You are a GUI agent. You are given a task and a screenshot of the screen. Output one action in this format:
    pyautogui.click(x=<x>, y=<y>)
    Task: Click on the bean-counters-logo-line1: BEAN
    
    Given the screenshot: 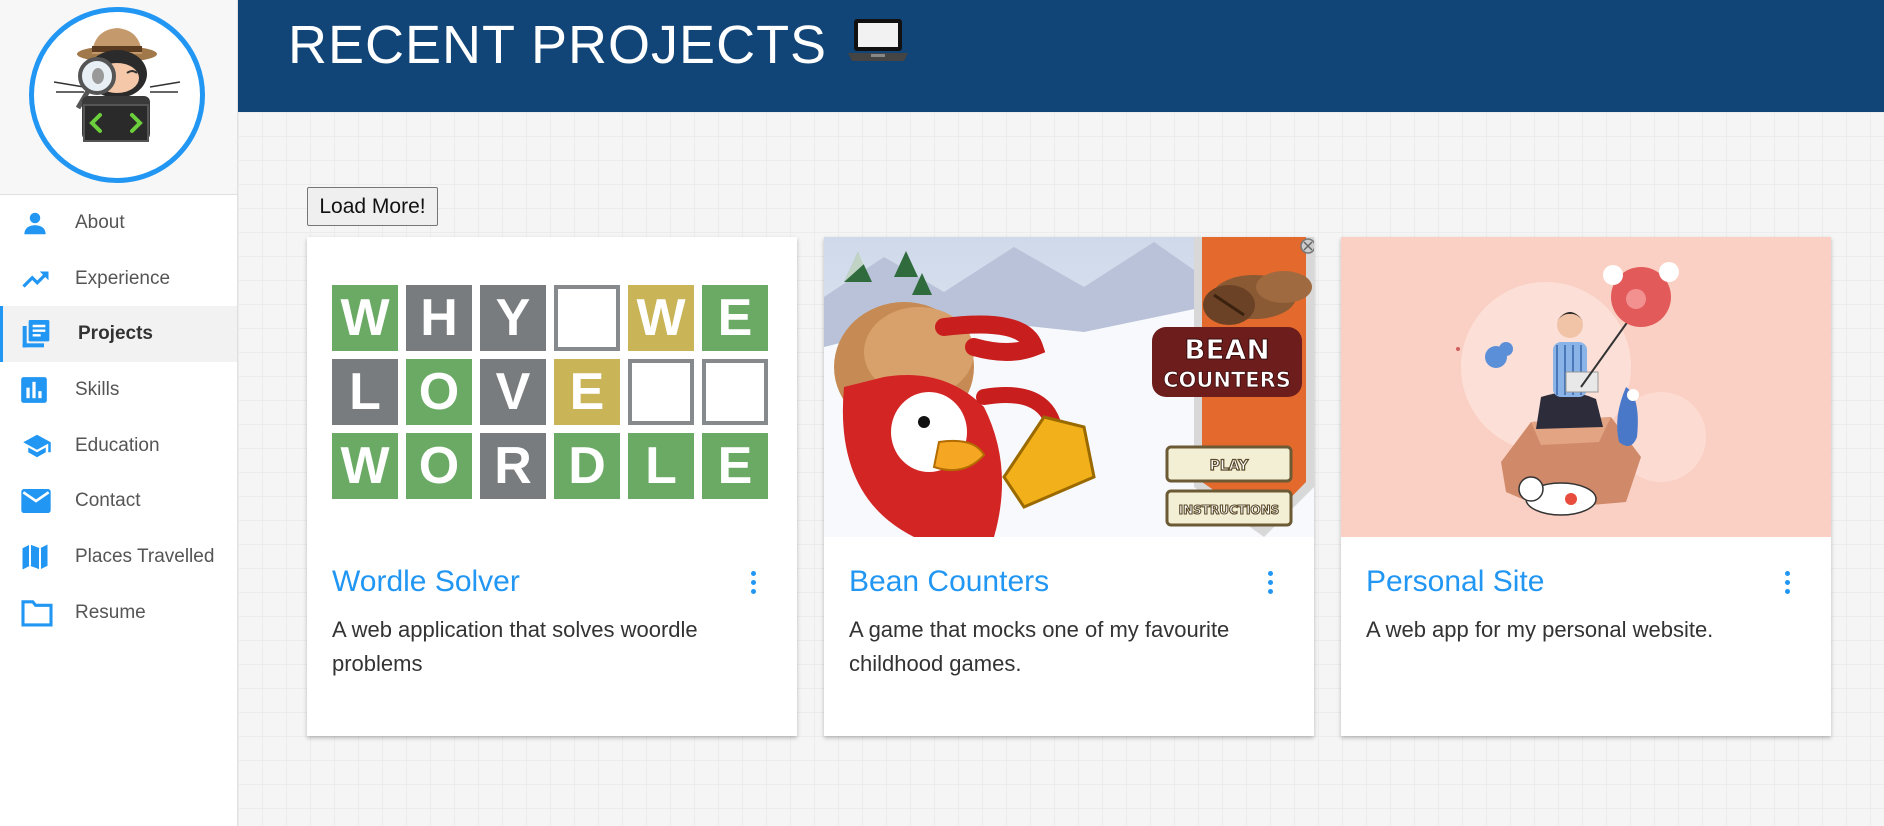 What is the action you would take?
    pyautogui.click(x=1227, y=349)
    